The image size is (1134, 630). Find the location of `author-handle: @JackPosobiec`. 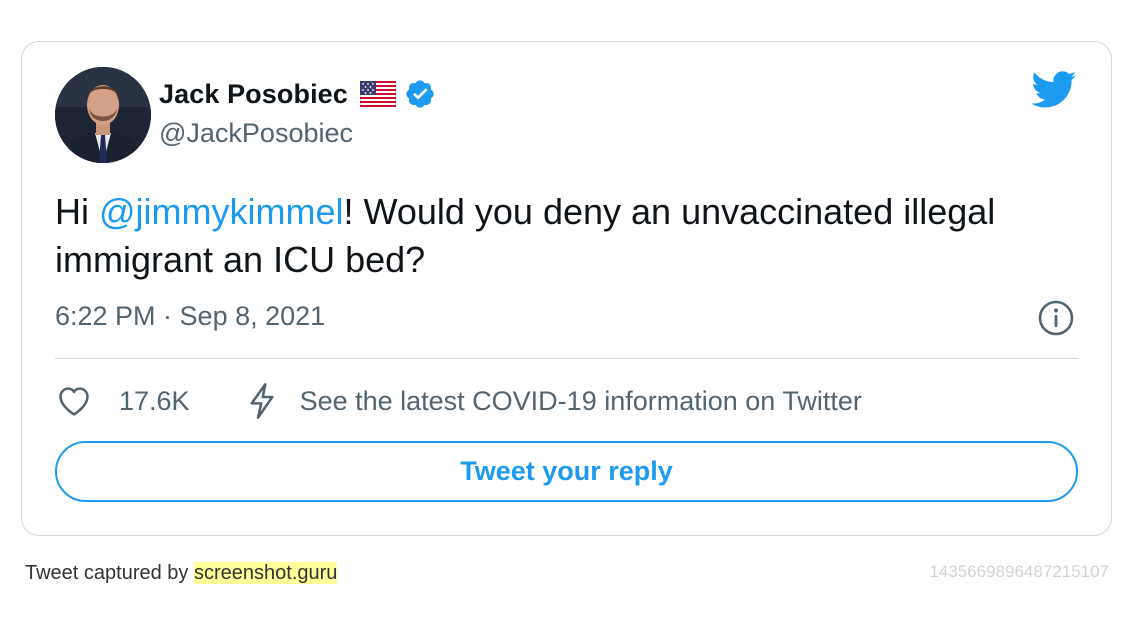

author-handle: @JackPosobiec is located at coordinates (256, 133).